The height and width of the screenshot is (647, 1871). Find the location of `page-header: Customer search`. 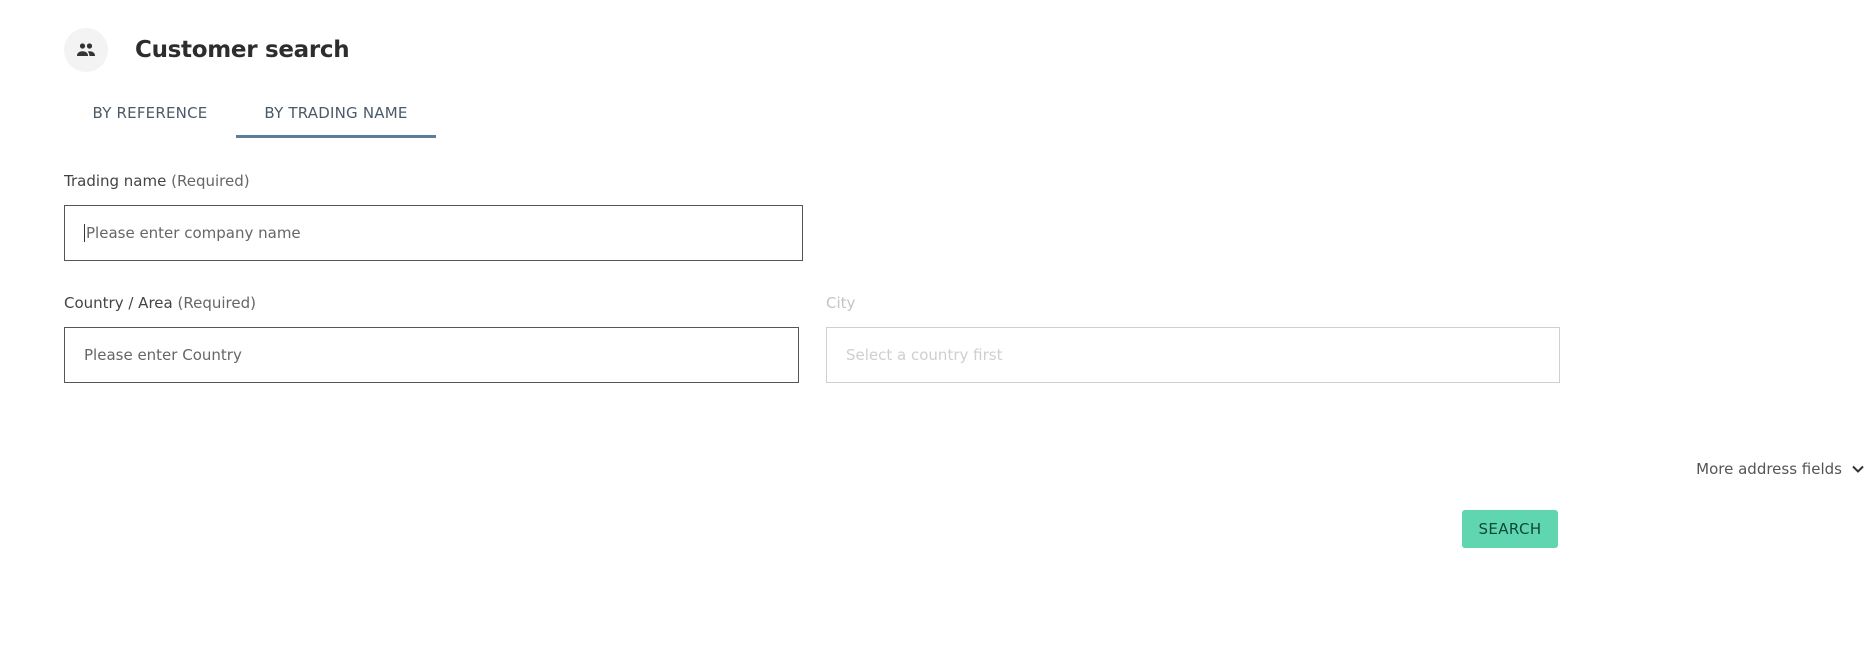

page-header: Customer search is located at coordinates (207, 50).